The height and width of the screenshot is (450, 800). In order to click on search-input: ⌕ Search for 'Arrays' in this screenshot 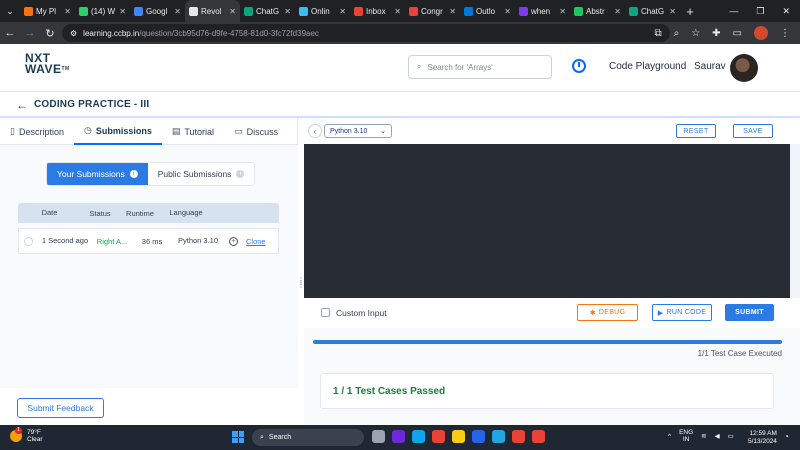, I will do `click(480, 67)`.